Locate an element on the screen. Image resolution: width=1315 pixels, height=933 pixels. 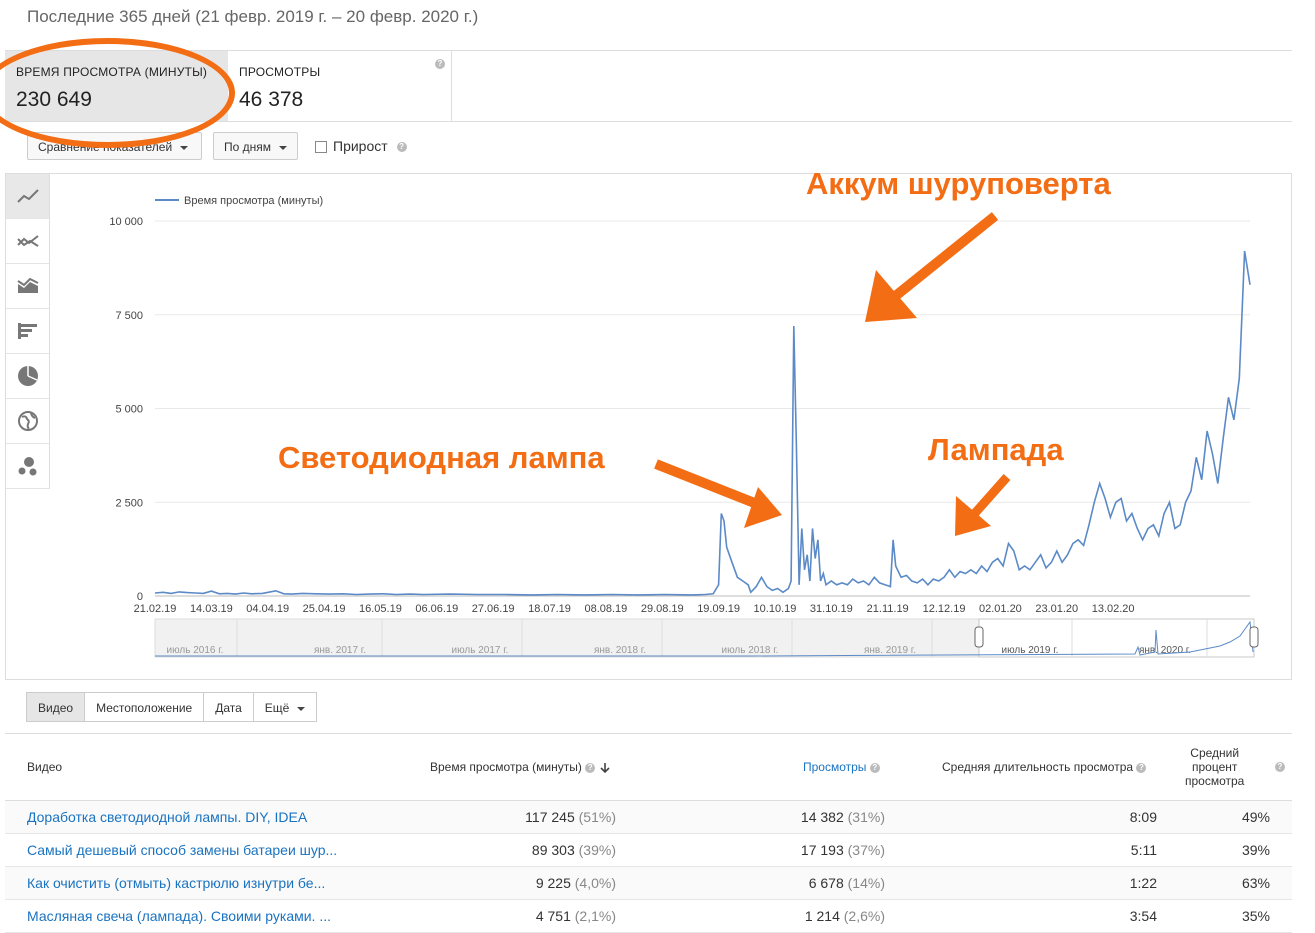
x-tick-label: 16.05.19 is located at coordinates (380, 609).